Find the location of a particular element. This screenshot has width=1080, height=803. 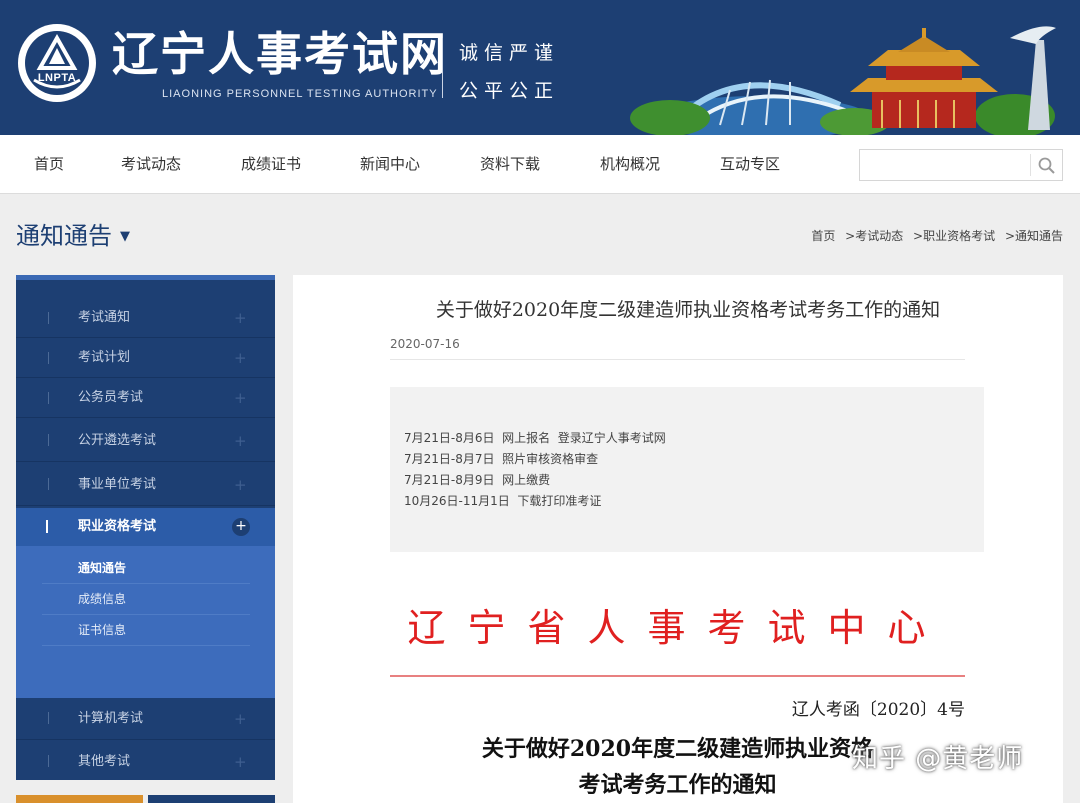

watermark-text: 知乎 @黄老师 is located at coordinates (938, 759).